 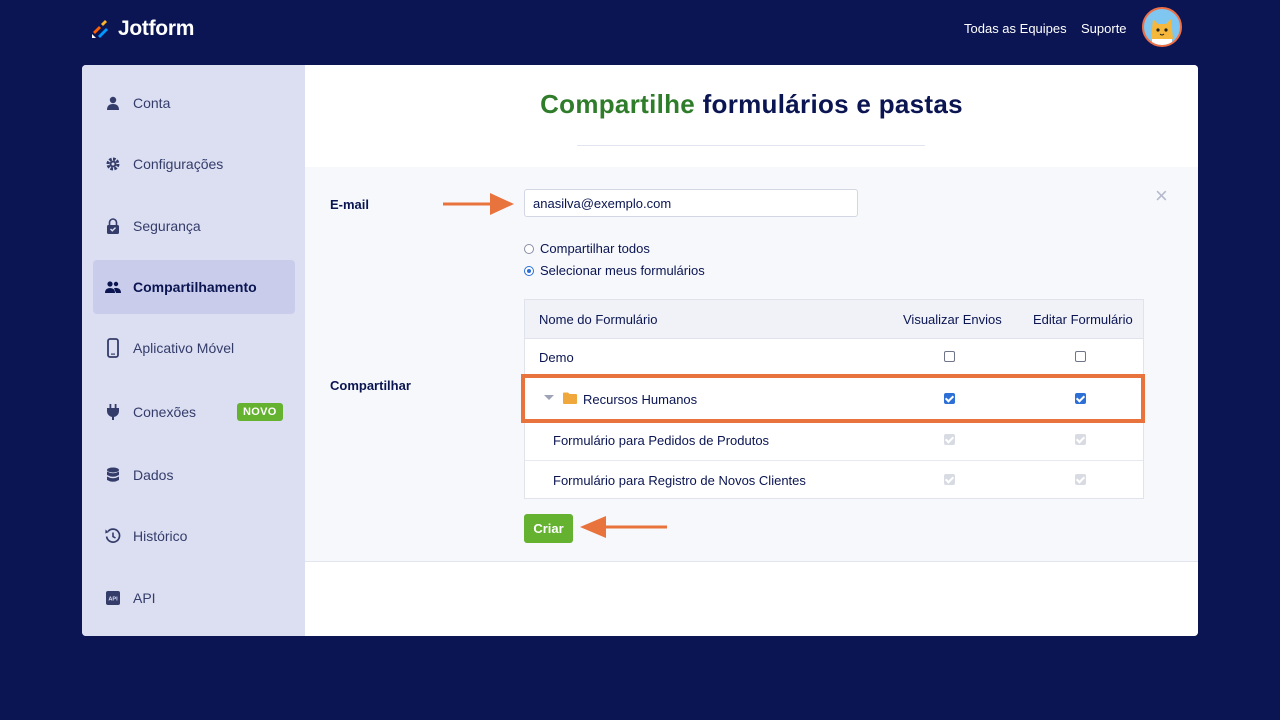 I want to click on email-label: E-mail, so click(x=350, y=204).